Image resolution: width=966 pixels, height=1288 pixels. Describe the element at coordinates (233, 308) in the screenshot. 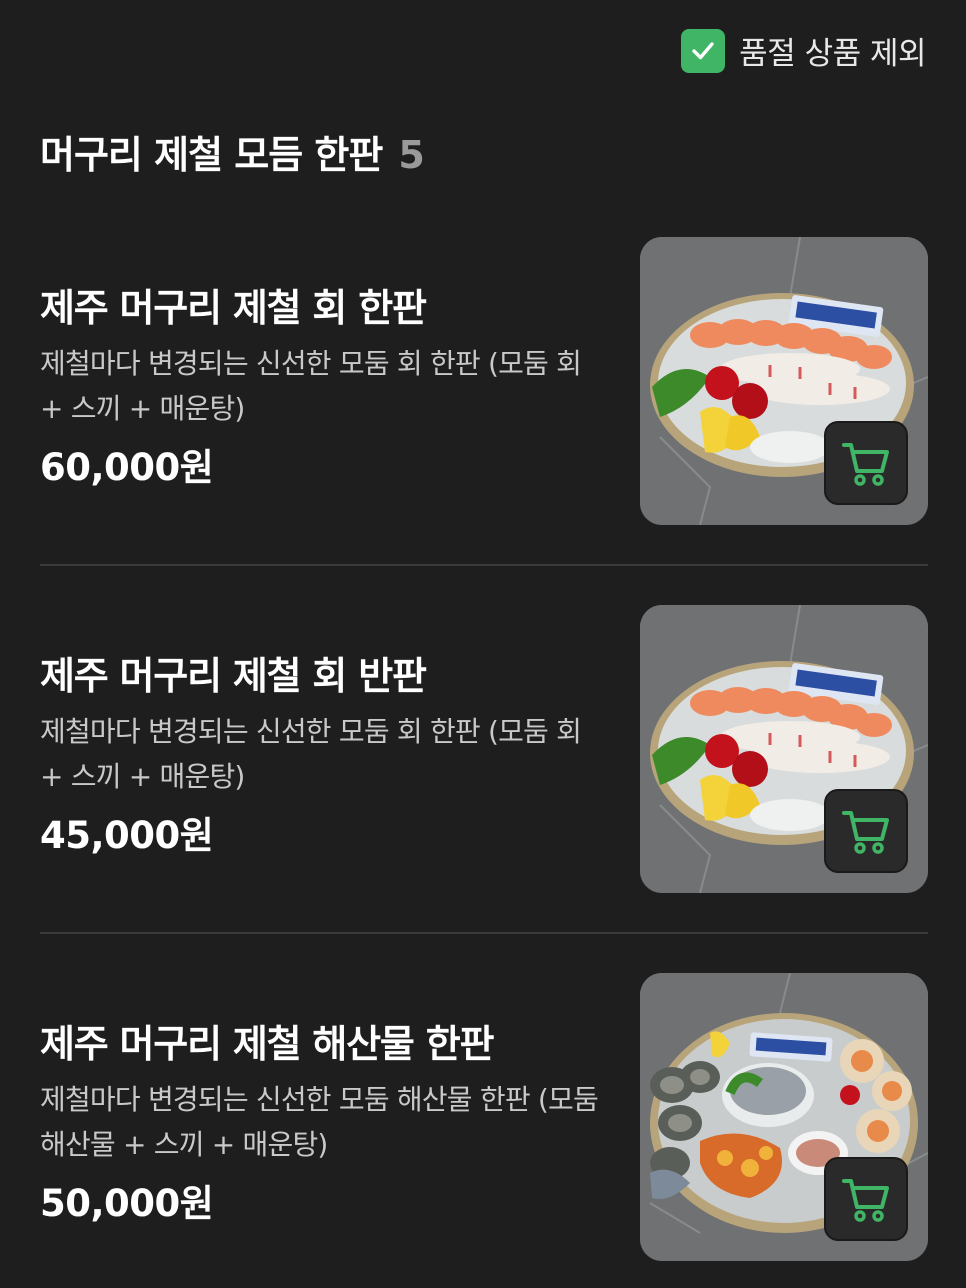

I see `menu-item-name: 제주 머구리 제철 회 한판` at that location.